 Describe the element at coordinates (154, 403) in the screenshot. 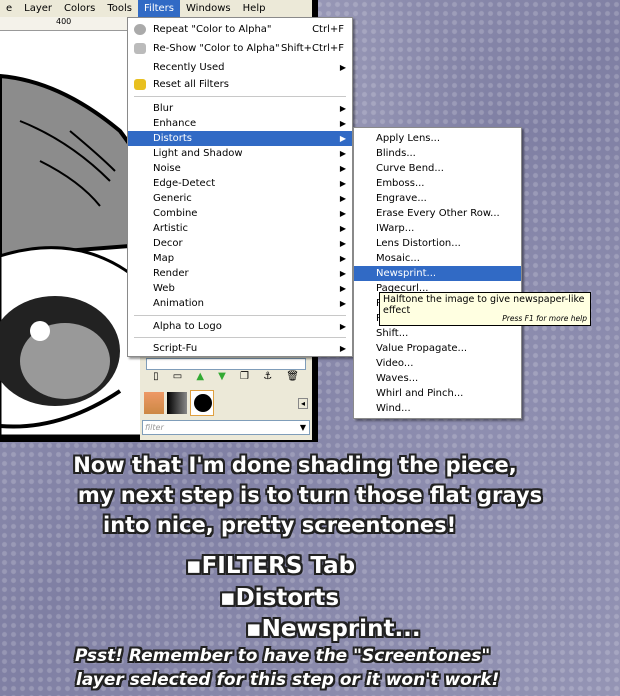

I see `tab-patterns` at that location.